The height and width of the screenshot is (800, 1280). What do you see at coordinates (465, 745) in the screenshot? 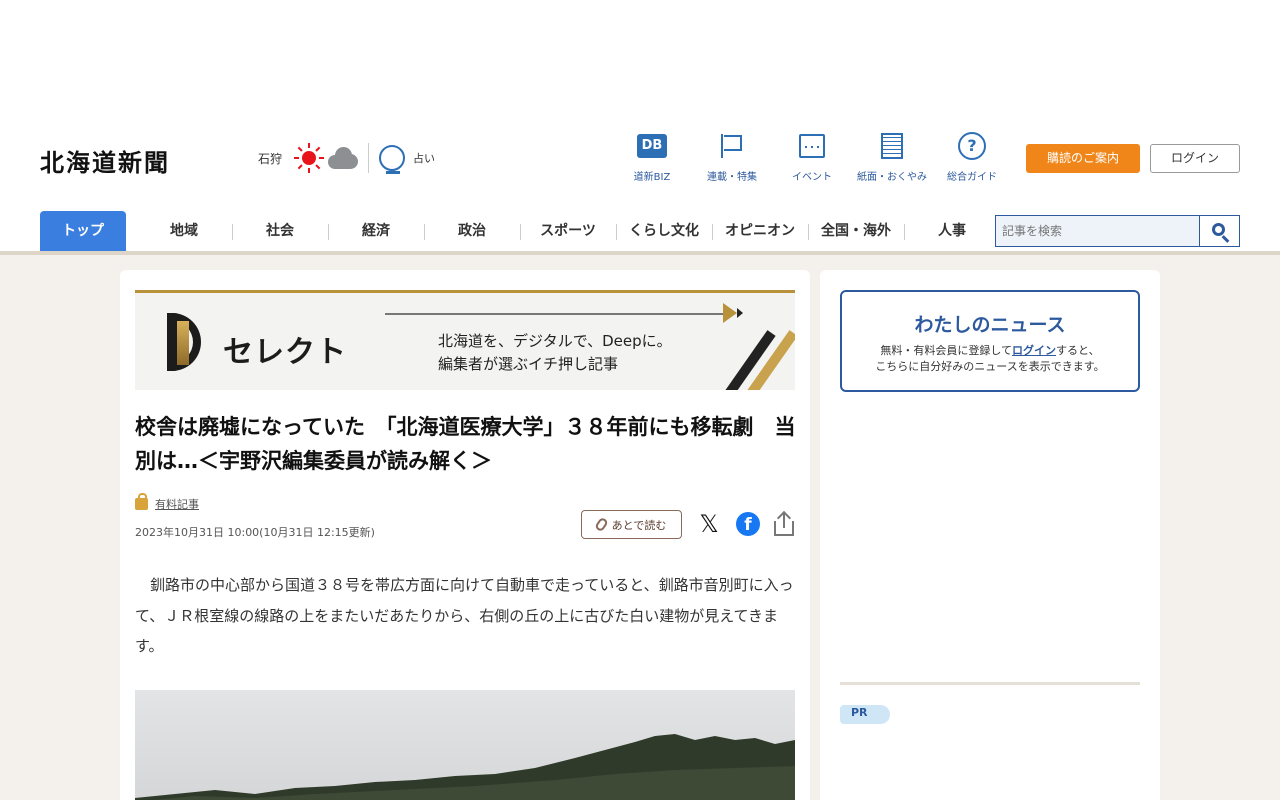
I see `article-photo` at bounding box center [465, 745].